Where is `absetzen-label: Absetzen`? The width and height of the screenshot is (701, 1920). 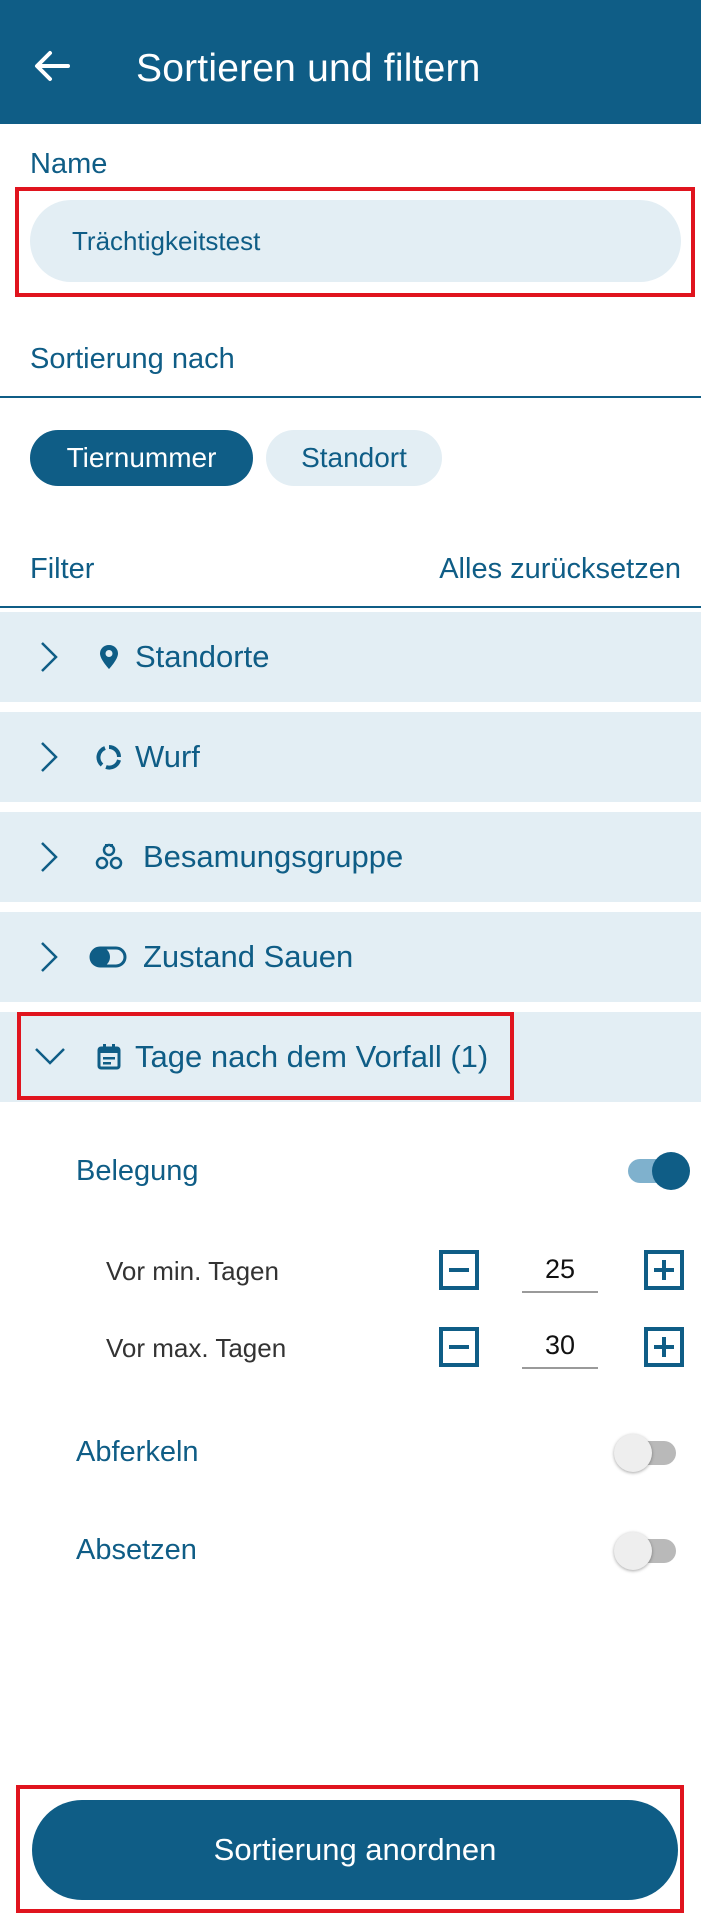 absetzen-label: Absetzen is located at coordinates (136, 1550).